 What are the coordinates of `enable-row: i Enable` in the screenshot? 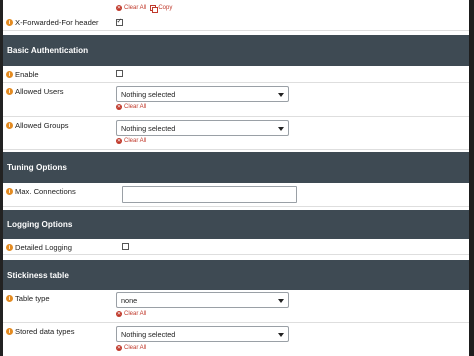 It's located at (236, 74).